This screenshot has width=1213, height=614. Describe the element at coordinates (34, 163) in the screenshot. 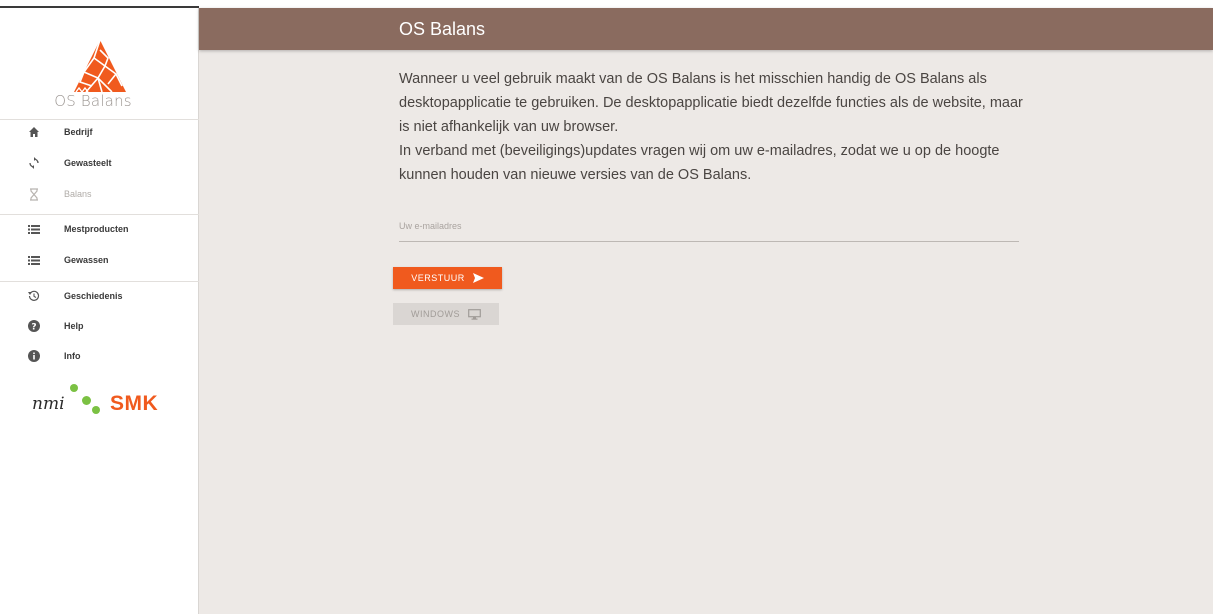

I see `sync-icon` at that location.